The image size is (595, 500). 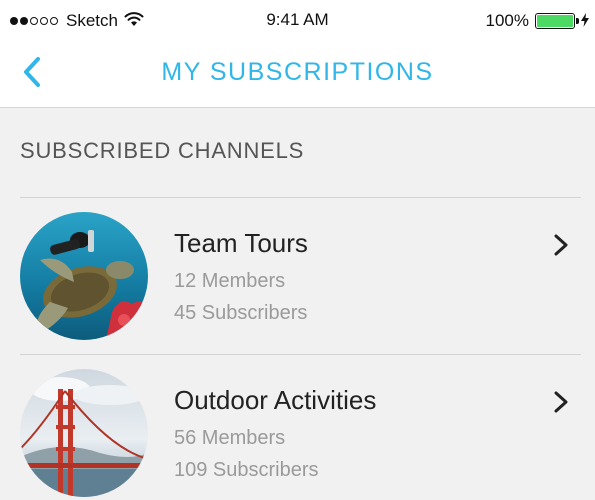 What do you see at coordinates (230, 281) in the screenshot?
I see `channel-members: 12 Members` at bounding box center [230, 281].